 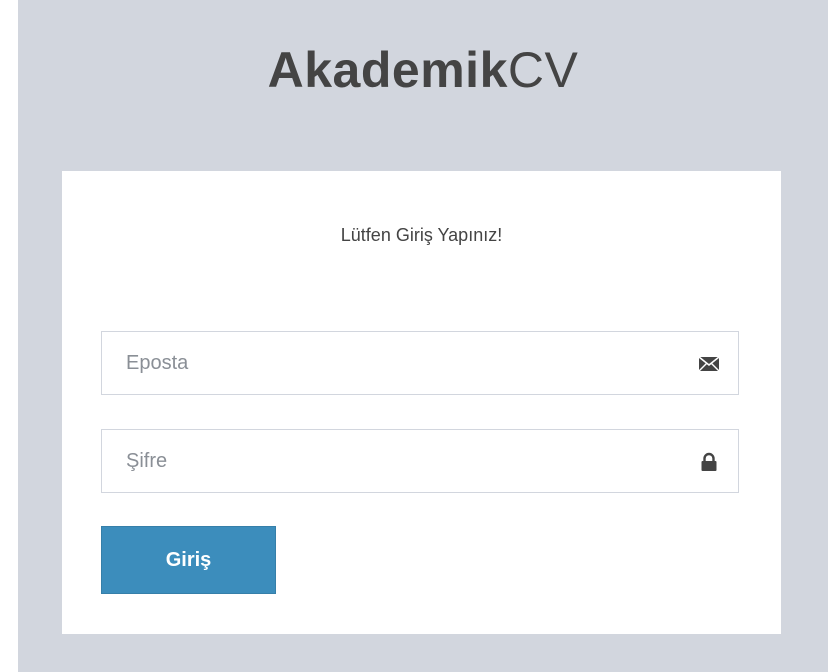 What do you see at coordinates (387, 70) in the screenshot?
I see `logo-bold-text: Akademik` at bounding box center [387, 70].